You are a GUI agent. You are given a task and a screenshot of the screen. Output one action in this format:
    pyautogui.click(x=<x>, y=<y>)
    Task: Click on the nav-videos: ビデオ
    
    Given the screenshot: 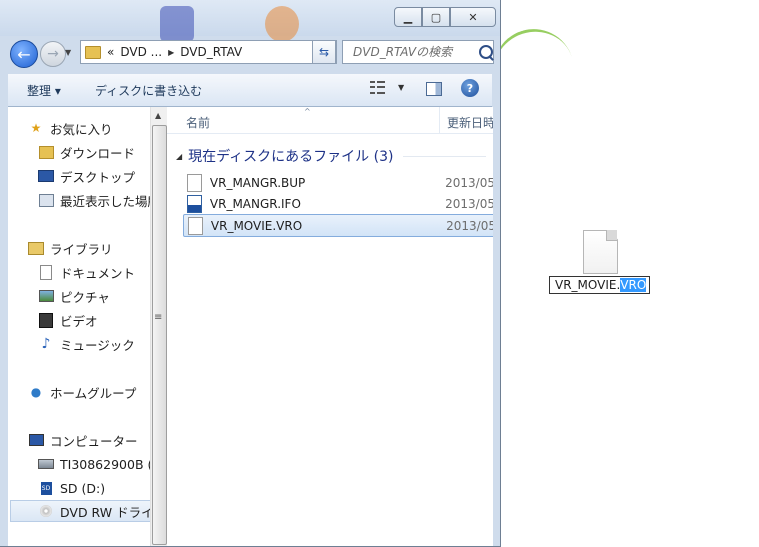 What is the action you would take?
    pyautogui.click(x=68, y=320)
    